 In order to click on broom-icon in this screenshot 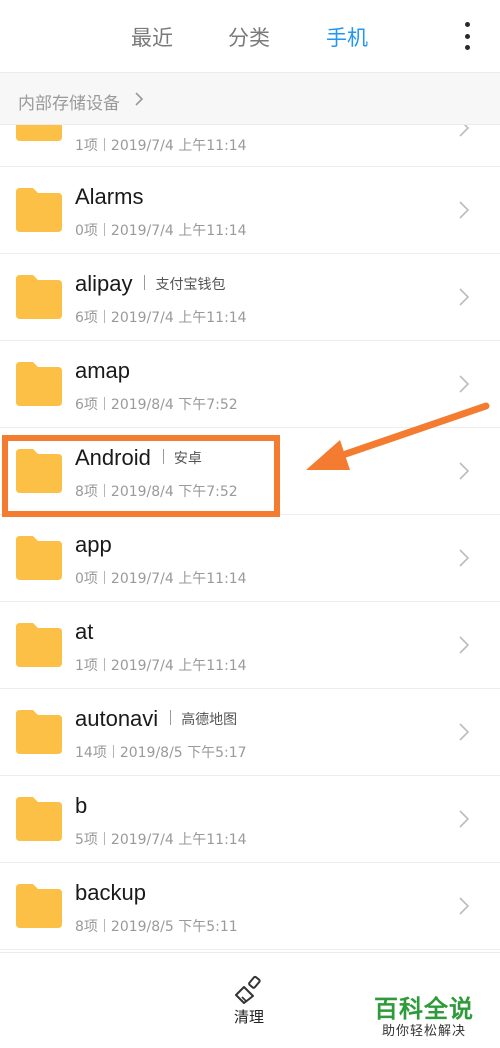, I will do `click(249, 990)`.